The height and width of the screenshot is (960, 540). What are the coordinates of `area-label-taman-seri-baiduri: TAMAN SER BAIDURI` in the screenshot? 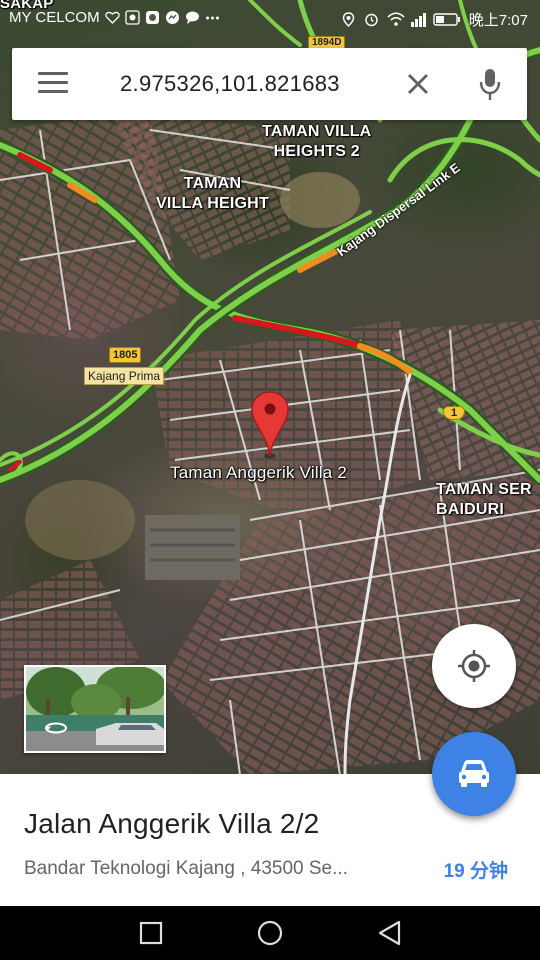 It's located at (484, 499).